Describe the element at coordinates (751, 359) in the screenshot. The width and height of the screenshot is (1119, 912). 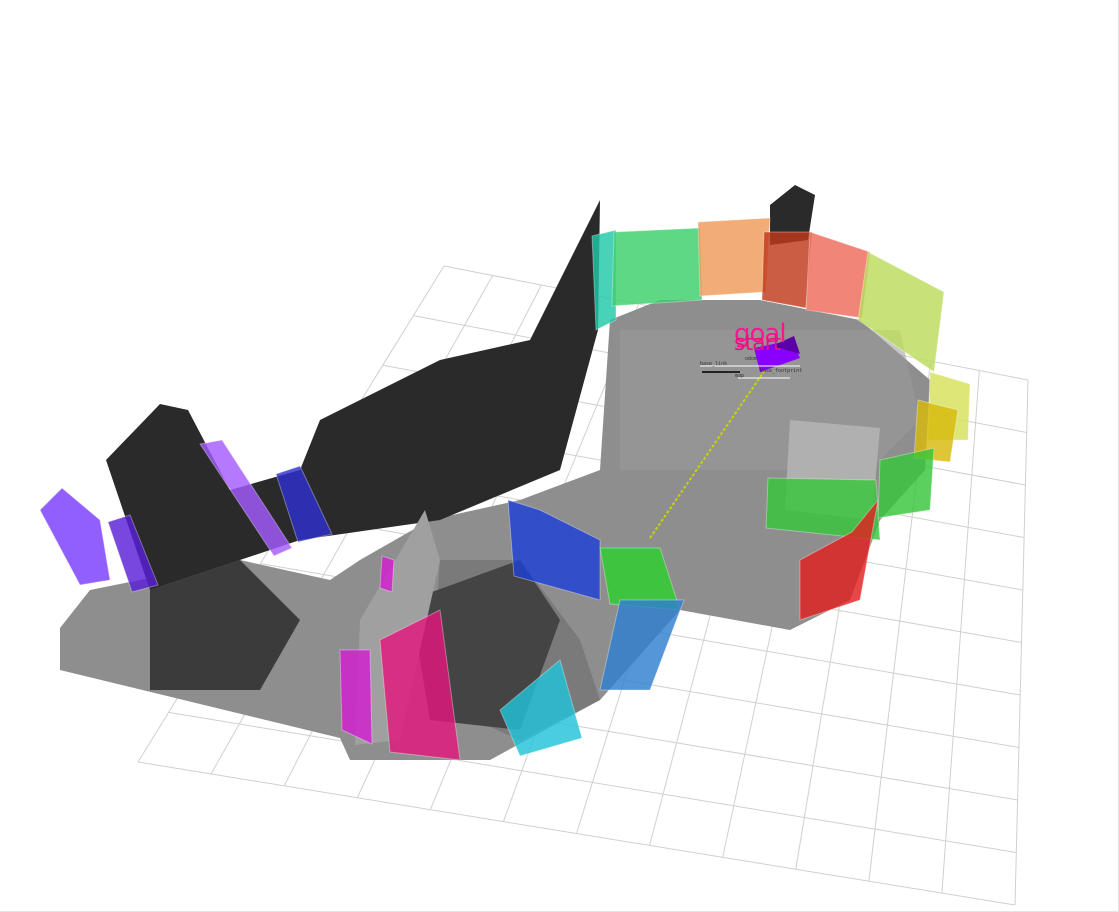
I see `tf-frame-label: odom` at that location.